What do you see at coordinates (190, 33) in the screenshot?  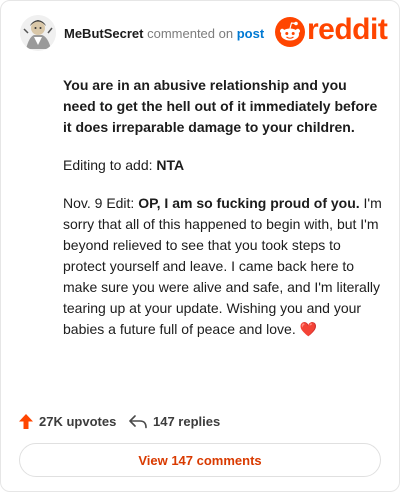 I see `action-text: commented on` at bounding box center [190, 33].